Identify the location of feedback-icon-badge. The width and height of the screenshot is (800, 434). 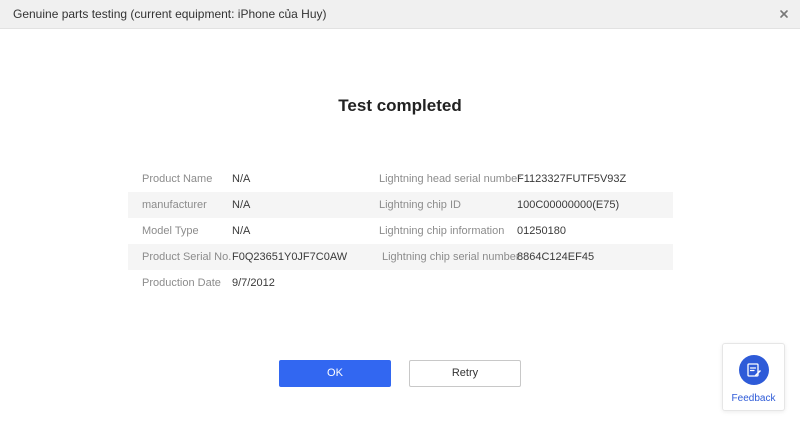
(754, 370).